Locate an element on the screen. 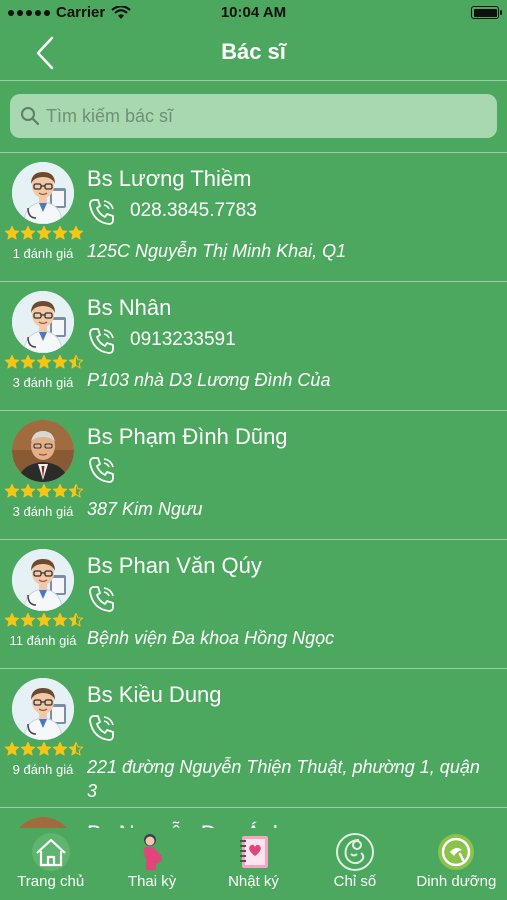 This screenshot has width=507, height=900. search-input is located at coordinates (256, 116).